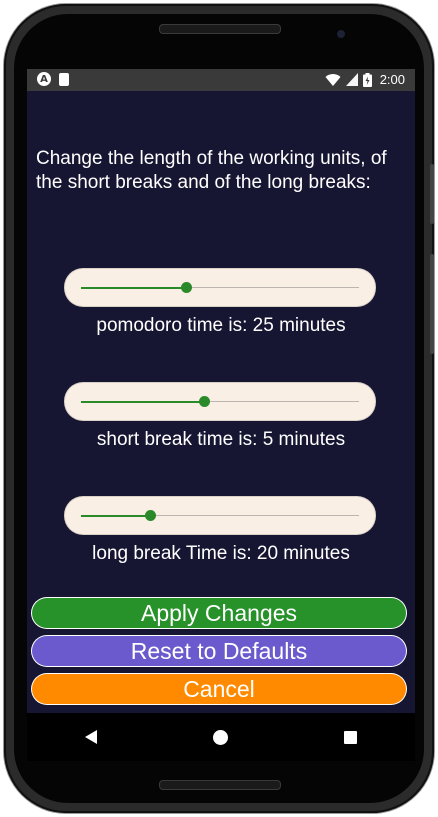 The image size is (438, 817). I want to click on power-button, so click(432, 194).